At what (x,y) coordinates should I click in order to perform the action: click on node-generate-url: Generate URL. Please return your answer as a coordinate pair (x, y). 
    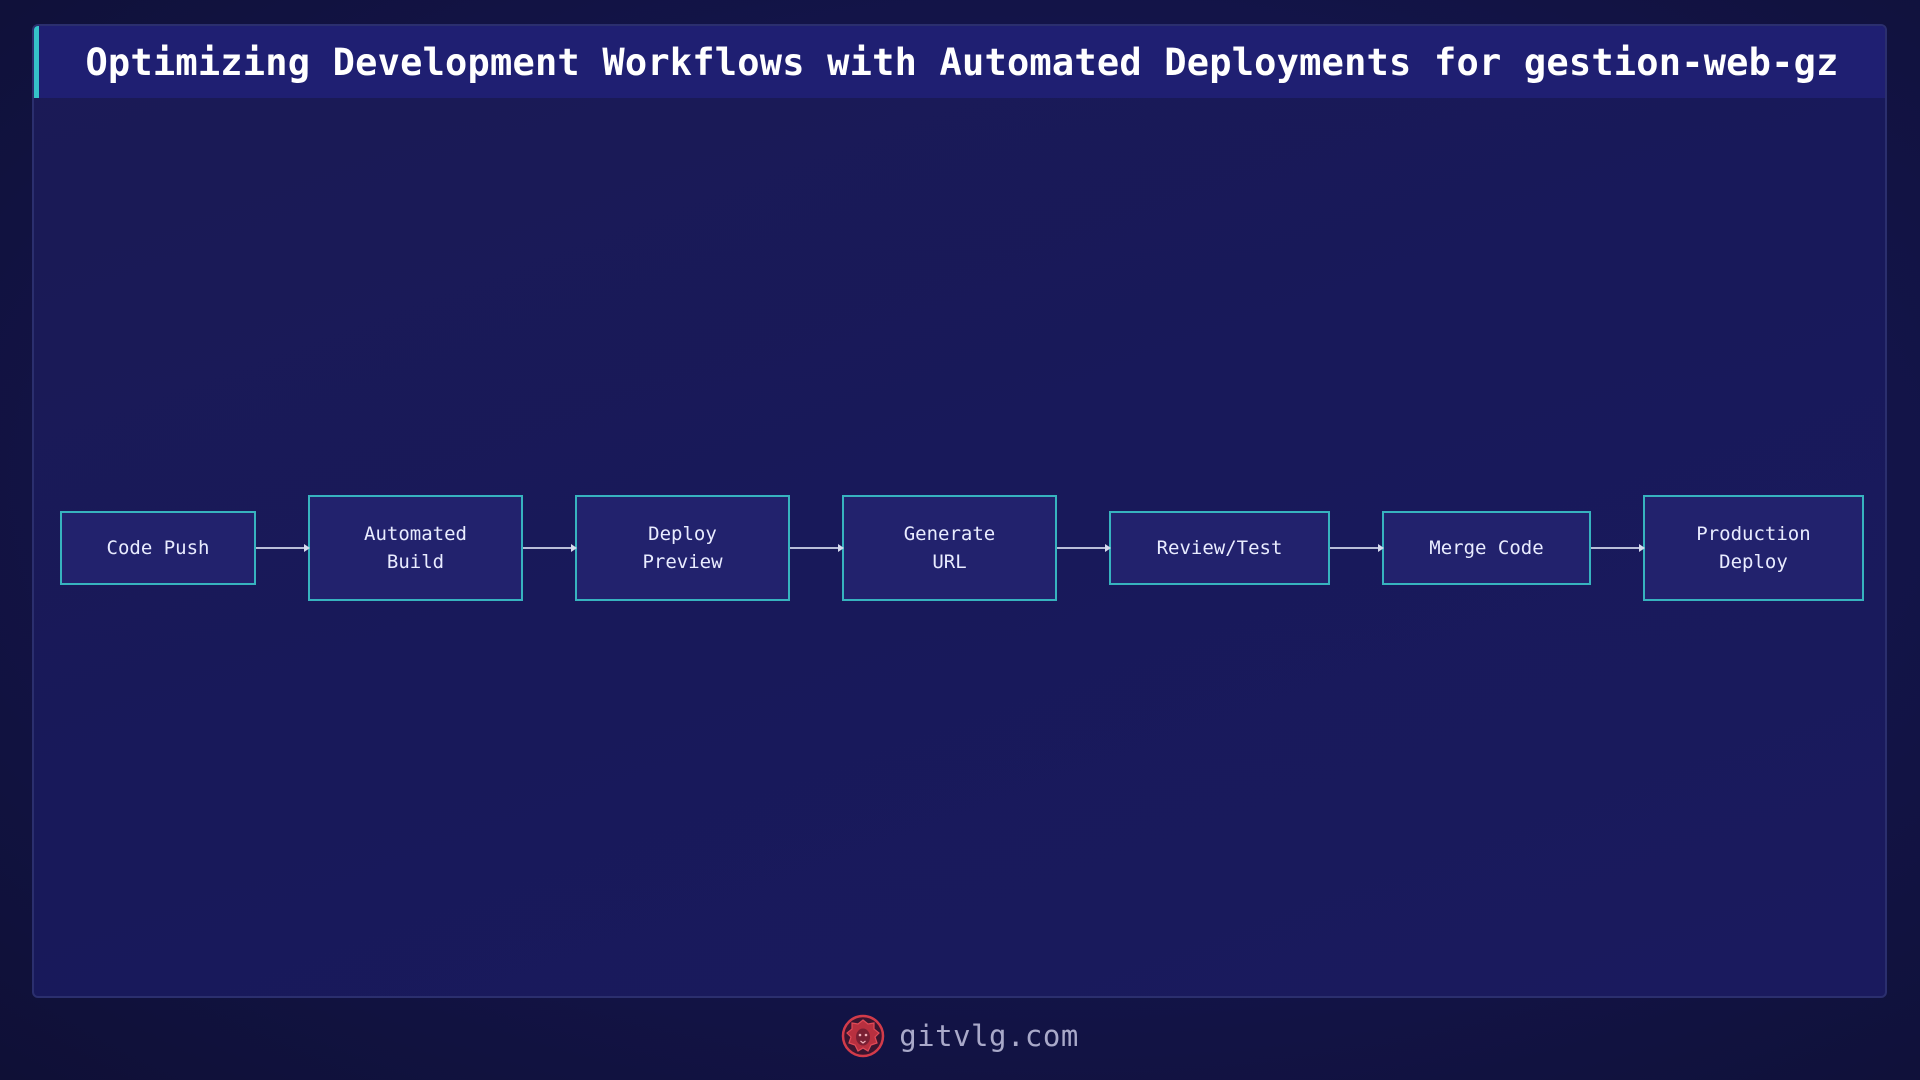
    Looking at the image, I should click on (949, 548).